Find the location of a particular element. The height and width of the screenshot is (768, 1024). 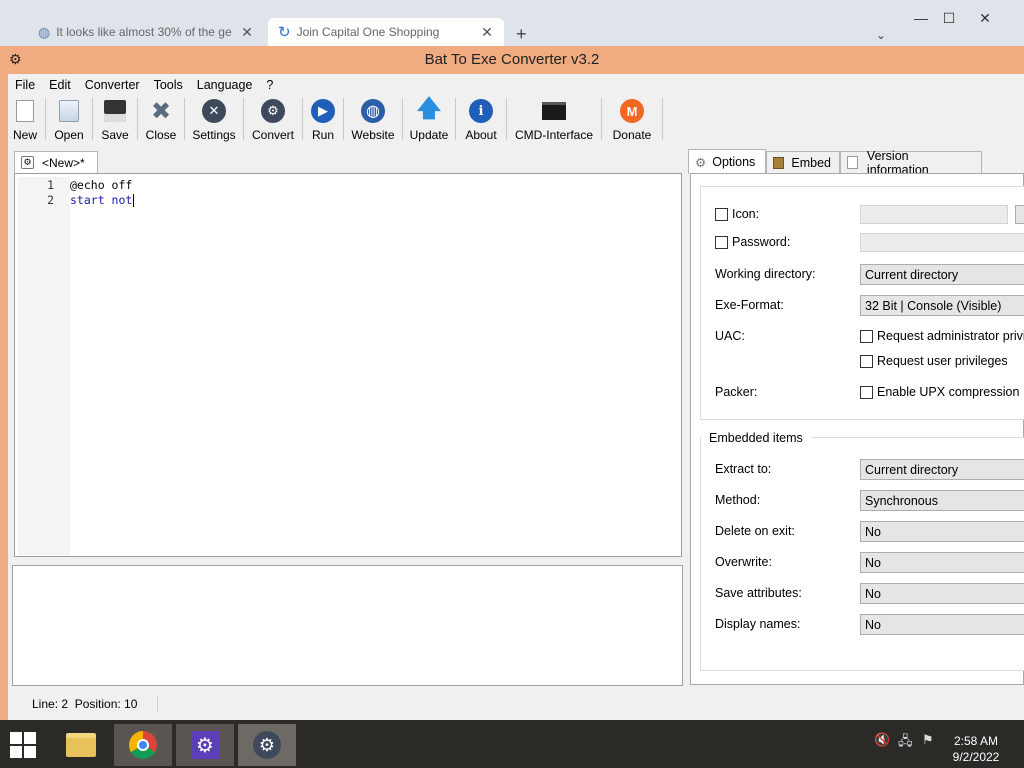

chrome-icon is located at coordinates (143, 745).